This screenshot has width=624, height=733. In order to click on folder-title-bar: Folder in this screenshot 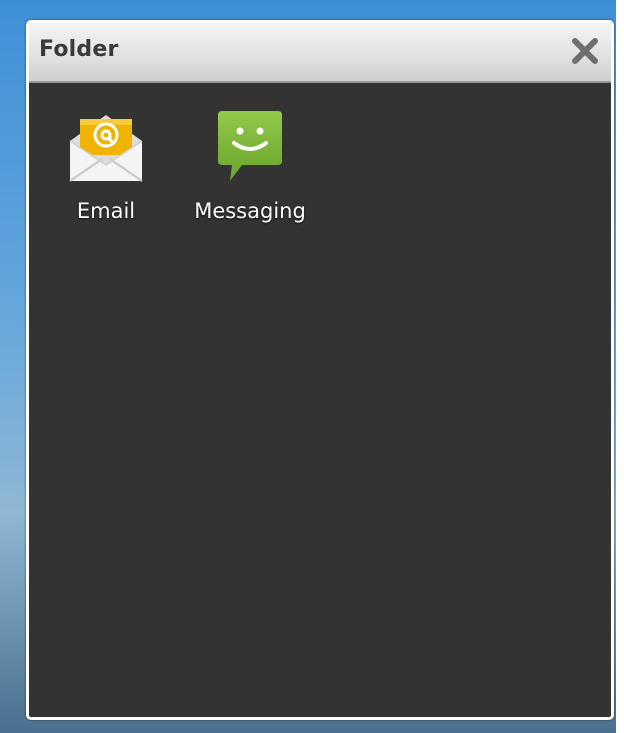, I will do `click(320, 53)`.